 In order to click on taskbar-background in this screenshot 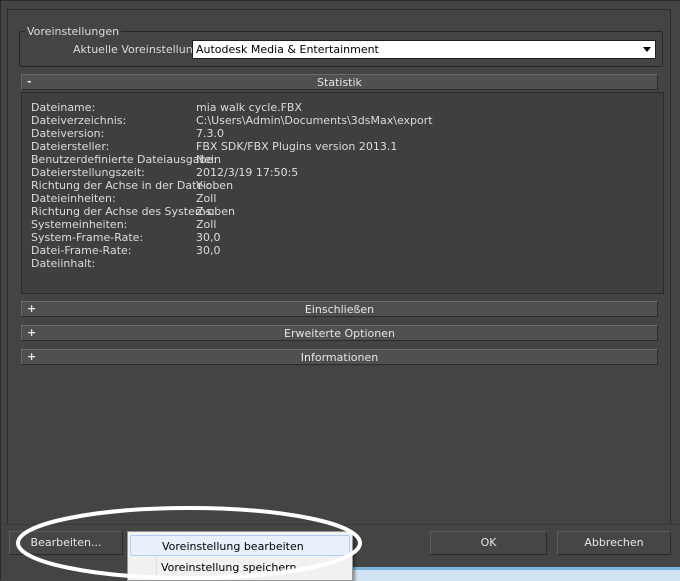, I will do `click(516, 575)`.